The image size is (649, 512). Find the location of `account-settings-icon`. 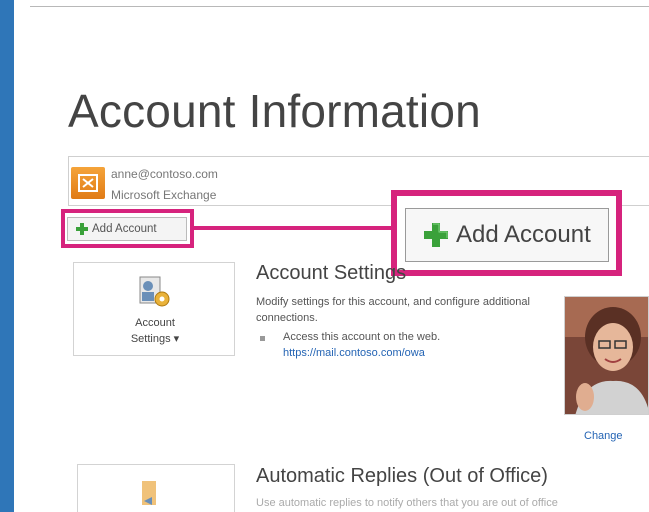

account-settings-icon is located at coordinates (154, 291).